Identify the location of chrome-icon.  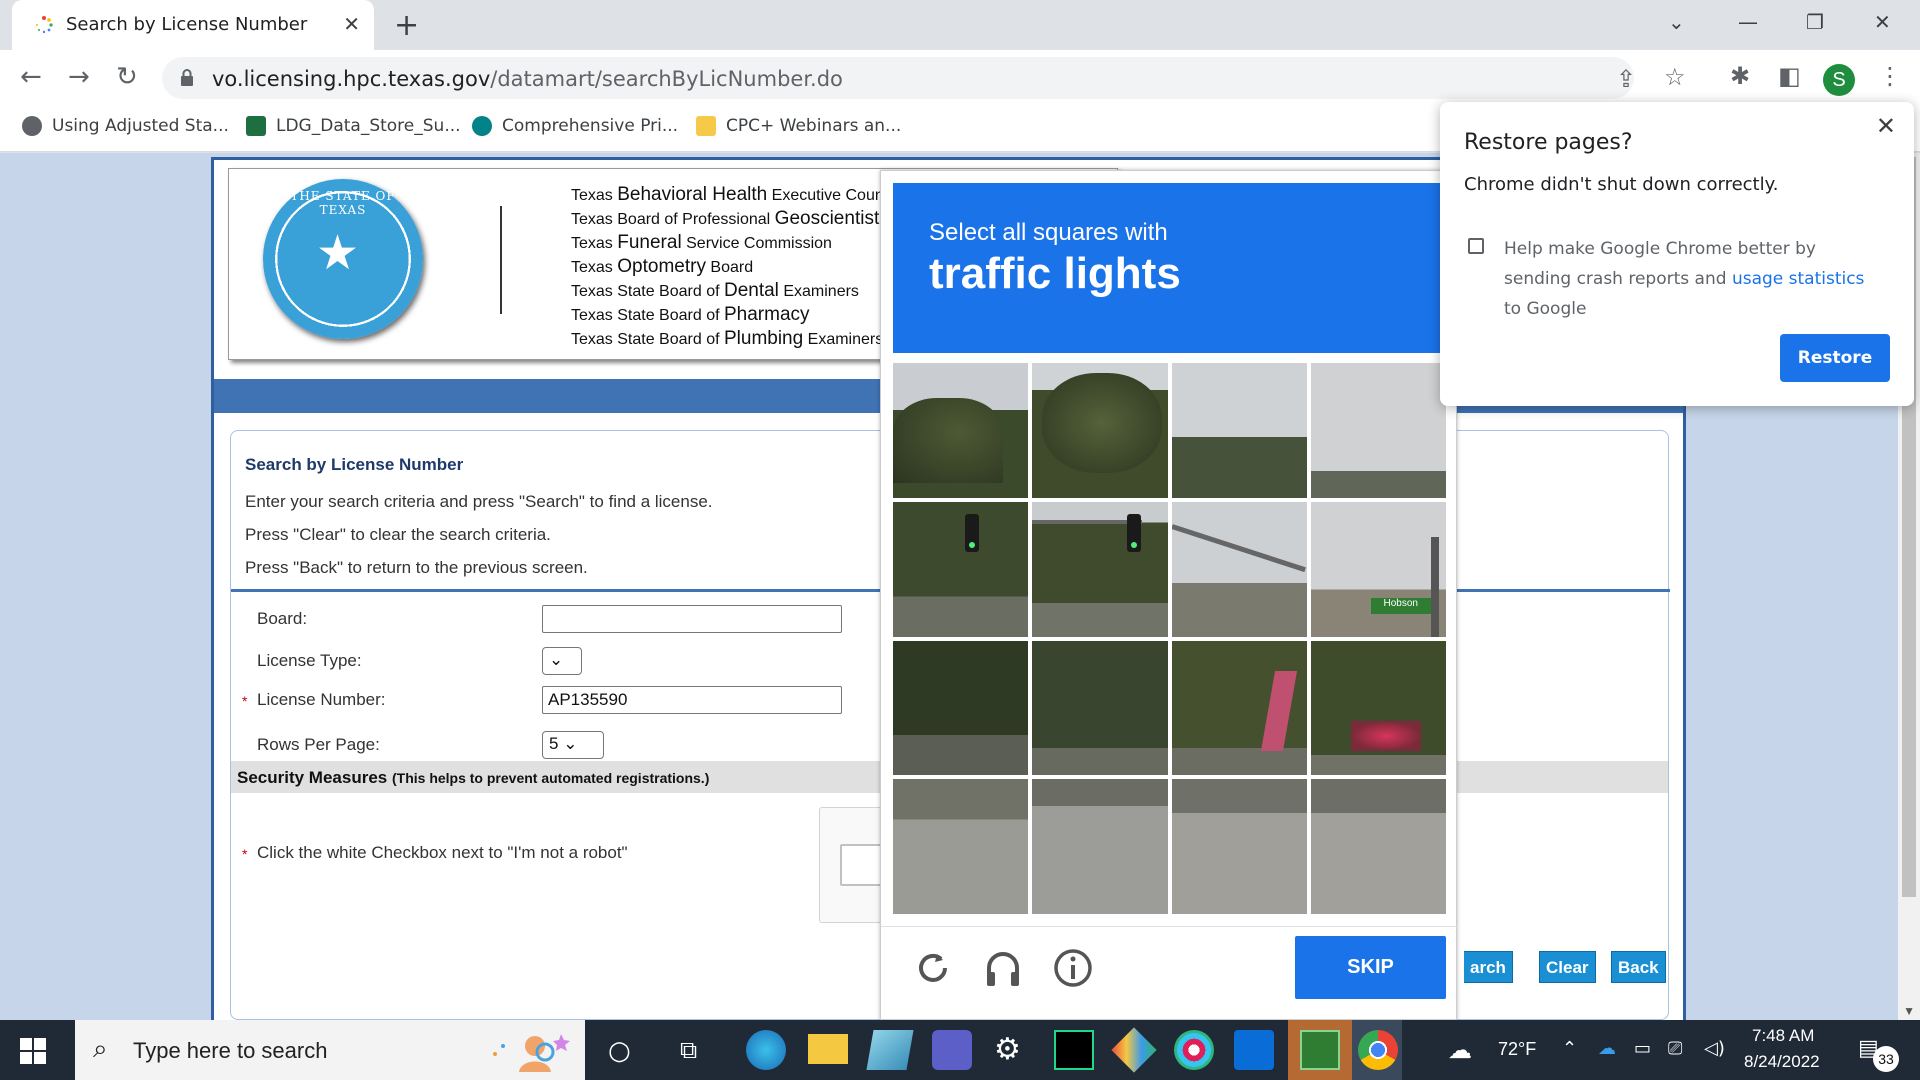
(1378, 1050).